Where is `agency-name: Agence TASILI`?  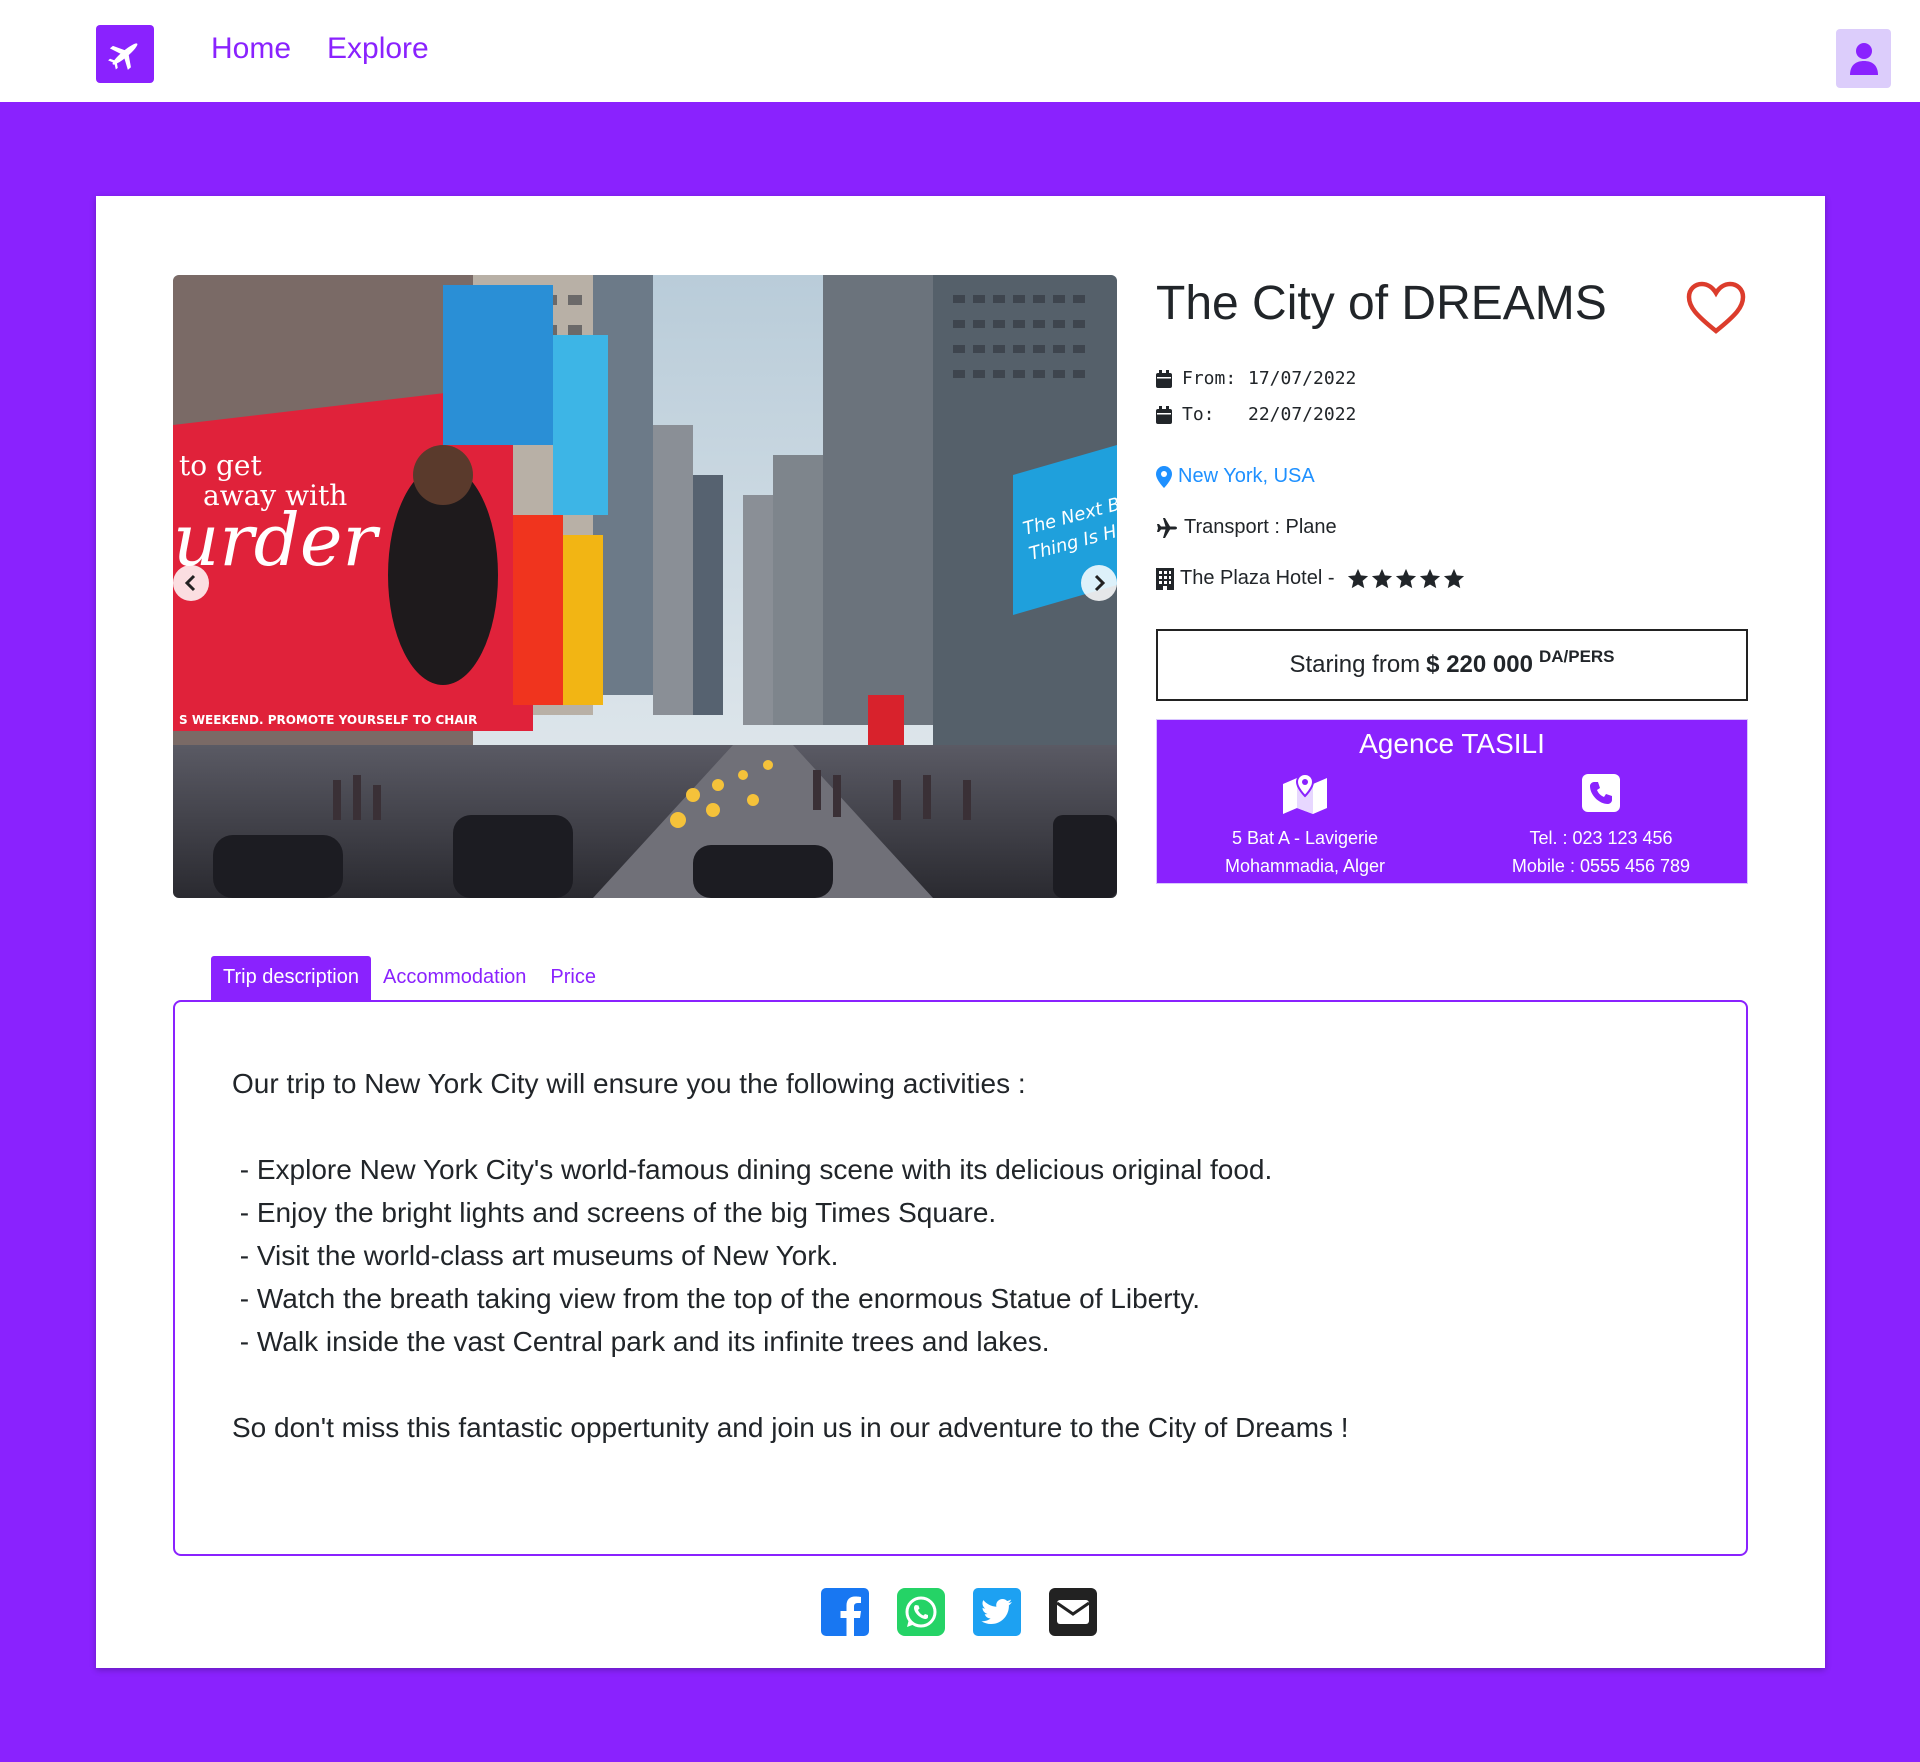
agency-name: Agence TASILI is located at coordinates (1452, 743).